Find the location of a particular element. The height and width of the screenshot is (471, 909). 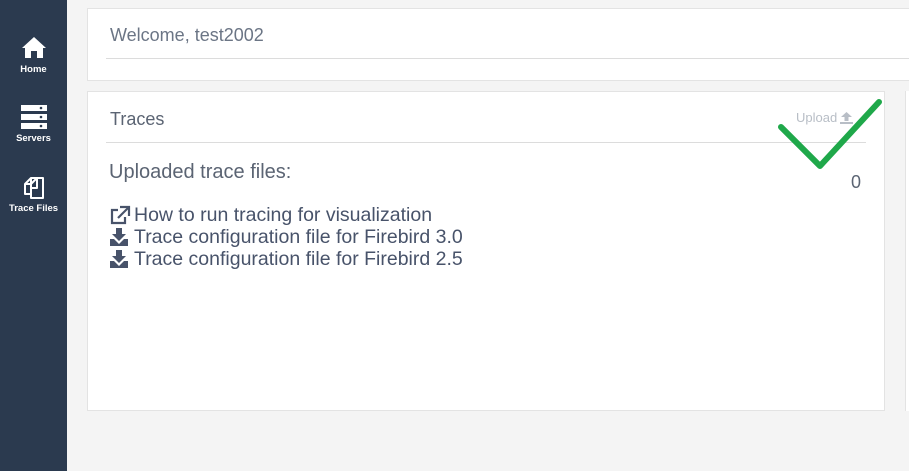

sidebar-item-label: Servers is located at coordinates (33, 138).